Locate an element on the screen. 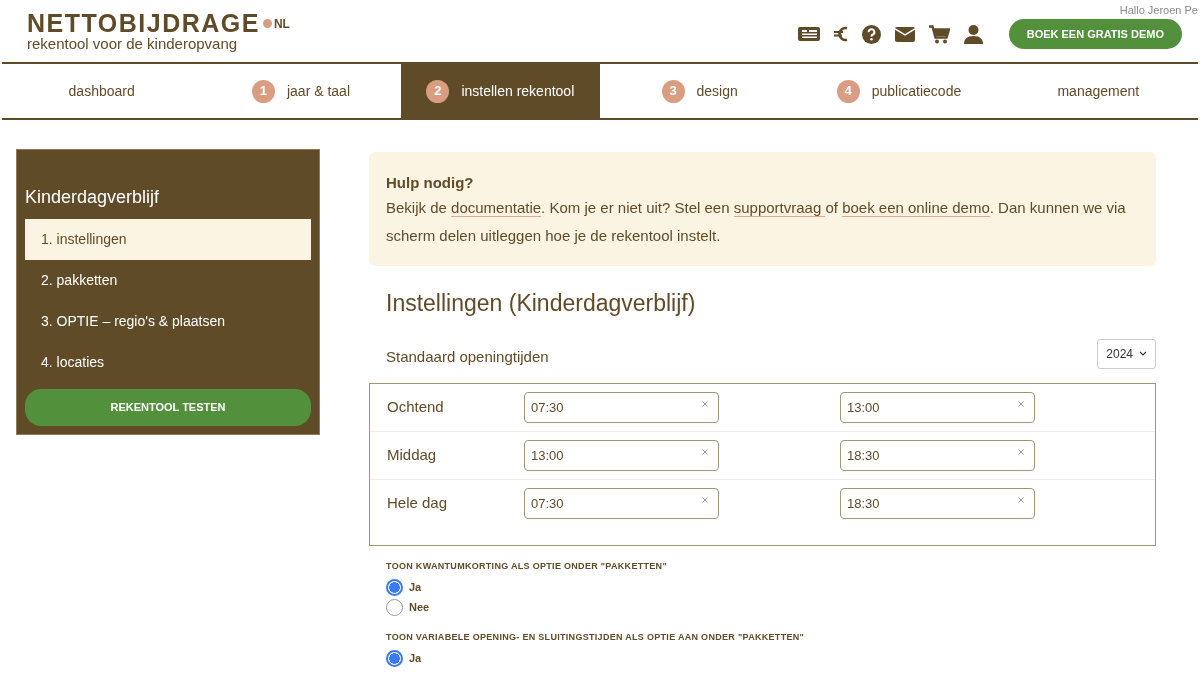 Image resolution: width=1200 pixels, height=675 pixels. nav-tab: management is located at coordinates (1098, 91).